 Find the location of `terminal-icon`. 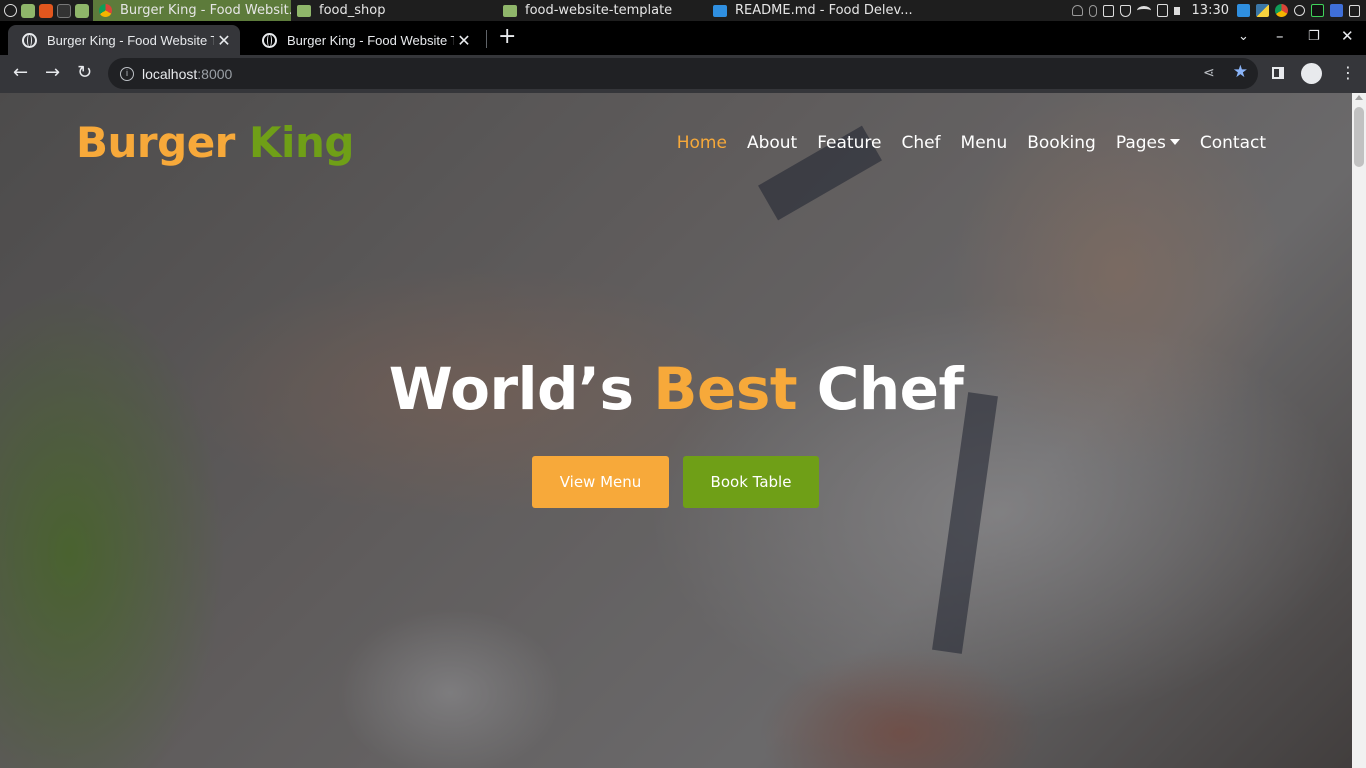

terminal-icon is located at coordinates (64, 10).